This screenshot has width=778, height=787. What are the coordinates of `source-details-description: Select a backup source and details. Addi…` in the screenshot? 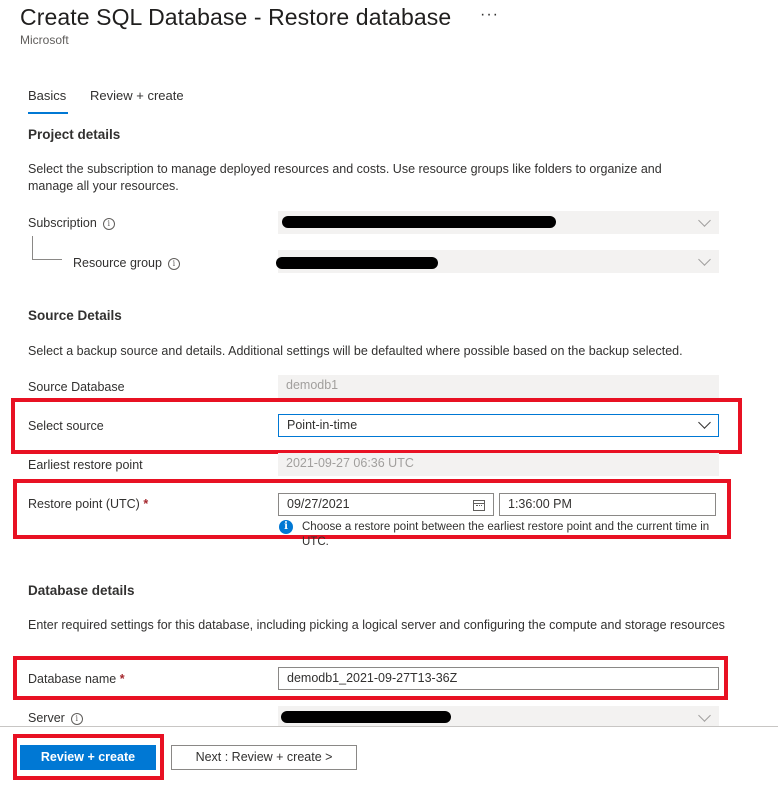 It's located at (355, 351).